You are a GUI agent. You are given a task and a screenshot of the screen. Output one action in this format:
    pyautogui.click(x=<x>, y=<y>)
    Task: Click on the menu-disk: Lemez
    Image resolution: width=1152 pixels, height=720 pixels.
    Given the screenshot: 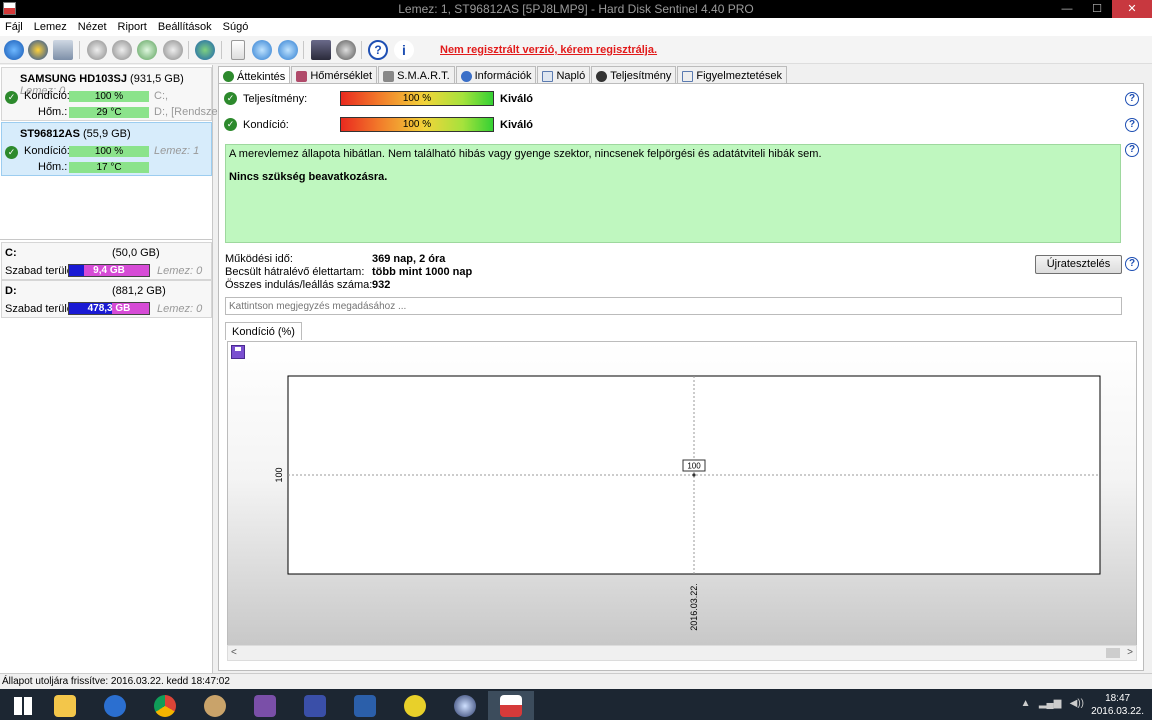 What is the action you would take?
    pyautogui.click(x=51, y=27)
    